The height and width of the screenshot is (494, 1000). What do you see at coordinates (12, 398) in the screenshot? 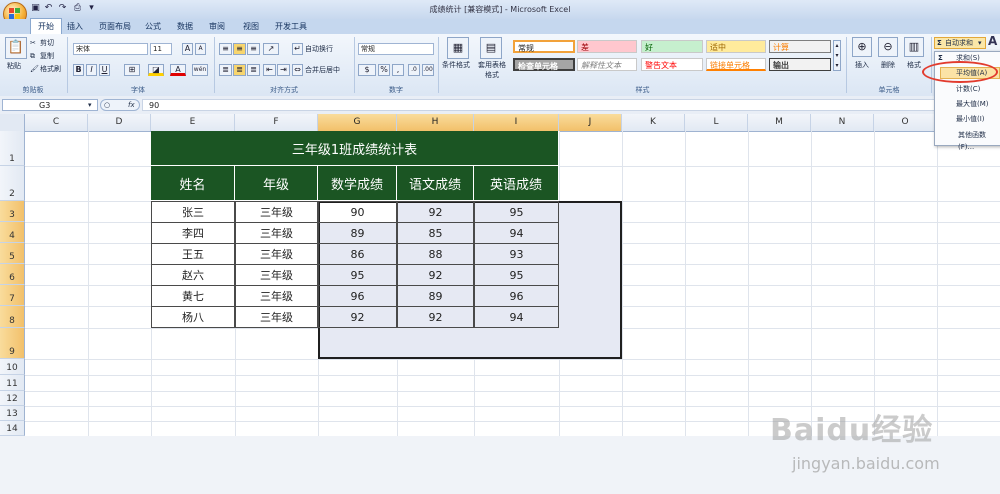
I see `row-header-12: 12` at bounding box center [12, 398].